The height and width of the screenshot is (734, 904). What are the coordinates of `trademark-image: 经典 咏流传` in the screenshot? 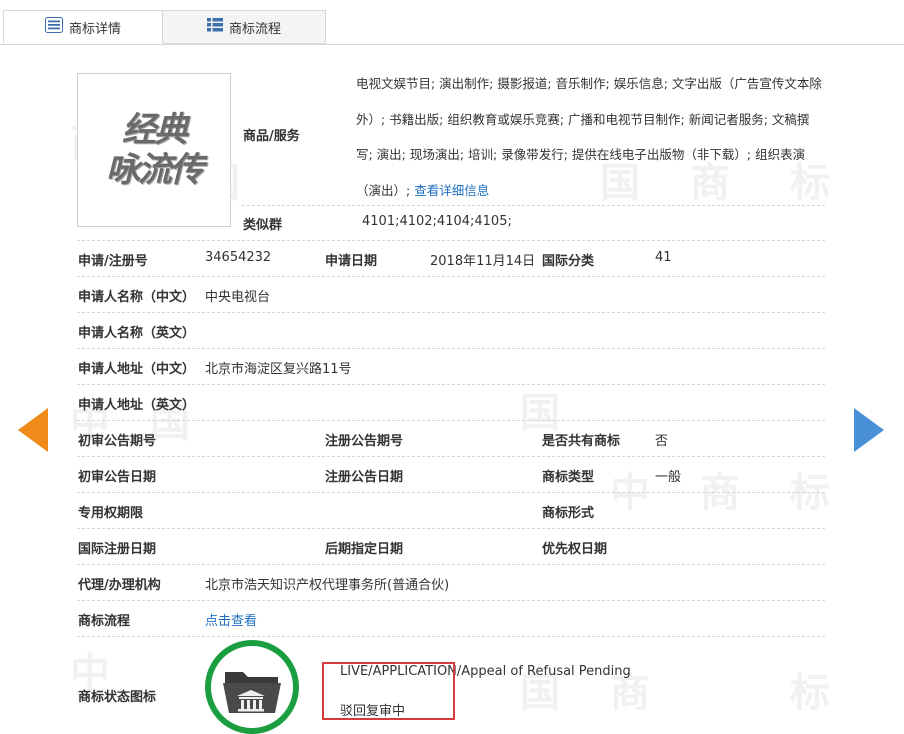 It's located at (154, 150).